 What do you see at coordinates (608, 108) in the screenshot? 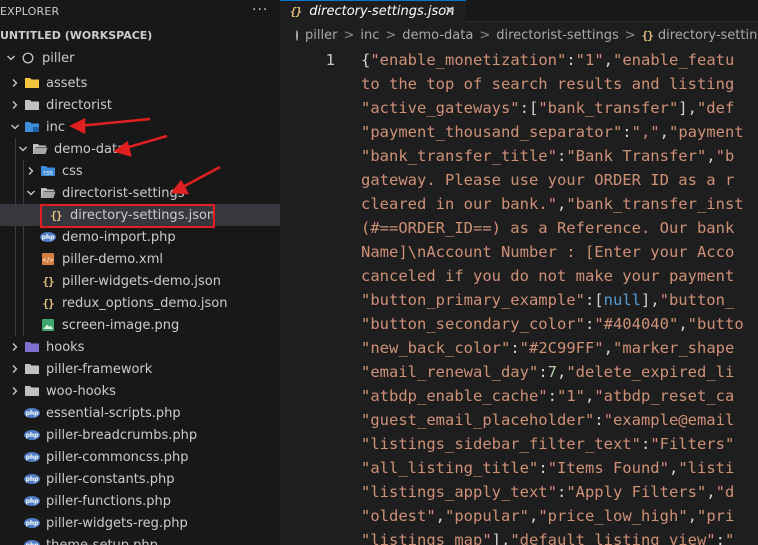
I see `code-token: "bank_transfer"` at bounding box center [608, 108].